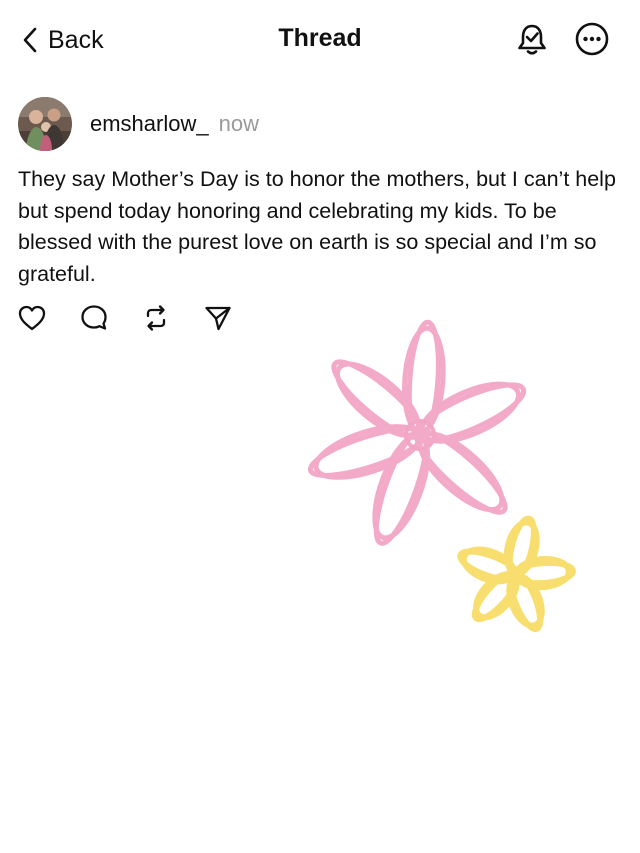 This screenshot has width=640, height=853. I want to click on bell-icon, so click(532, 41).